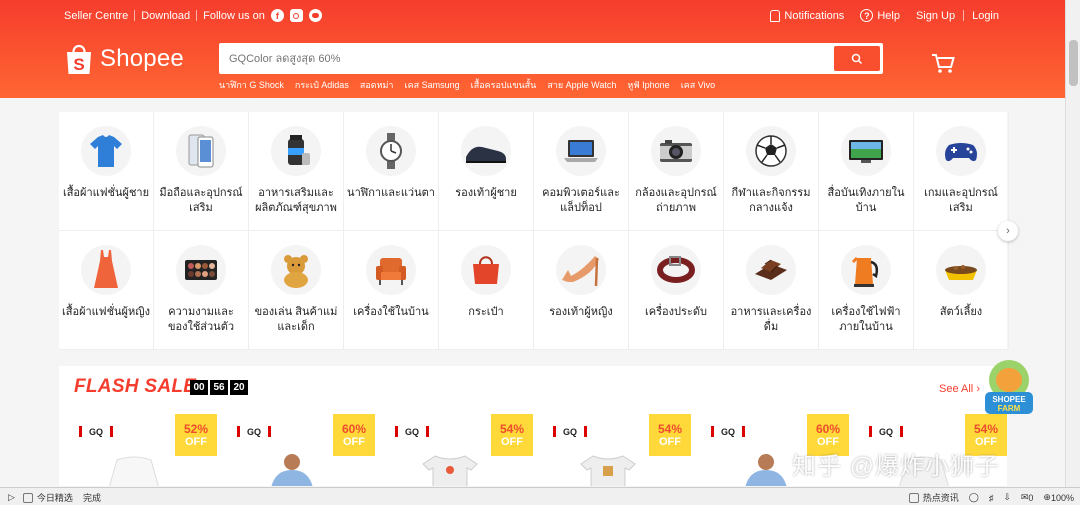 This screenshot has width=1080, height=505. What do you see at coordinates (1031, 497) in the screenshot?
I see `status-counter: 0` at bounding box center [1031, 497].